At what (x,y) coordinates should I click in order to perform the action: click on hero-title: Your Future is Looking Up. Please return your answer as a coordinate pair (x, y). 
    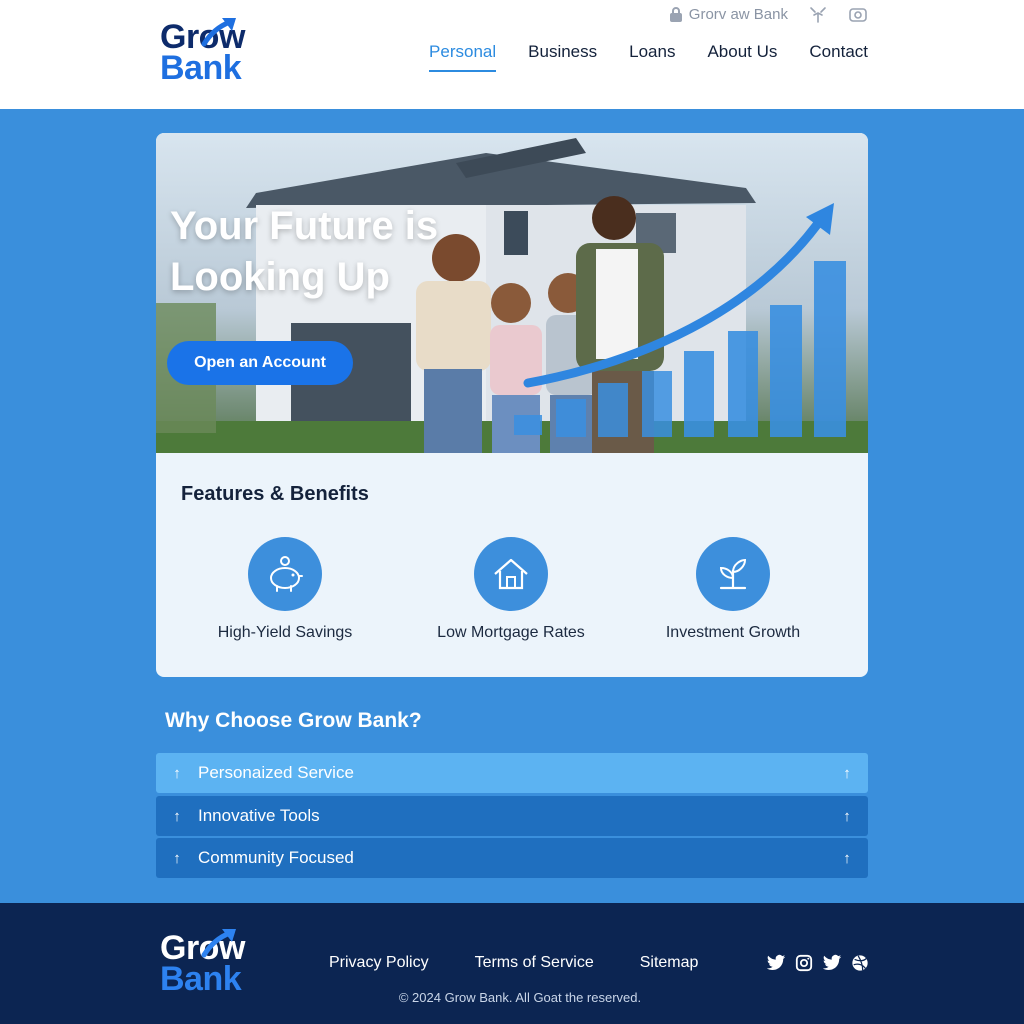
    Looking at the image, I should click on (304, 252).